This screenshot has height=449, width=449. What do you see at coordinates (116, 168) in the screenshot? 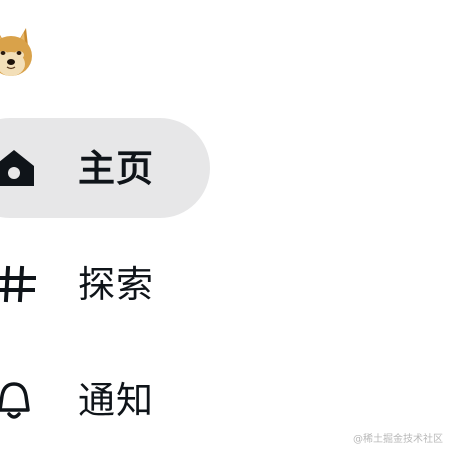
I see `sidebar-item-label: 主页` at bounding box center [116, 168].